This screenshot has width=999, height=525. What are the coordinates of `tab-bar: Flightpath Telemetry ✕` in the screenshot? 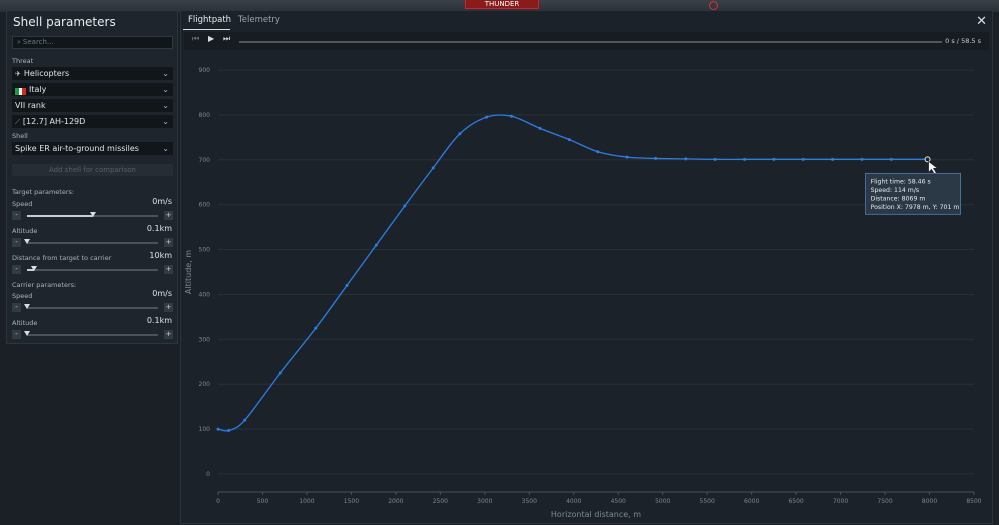 It's located at (586, 20).